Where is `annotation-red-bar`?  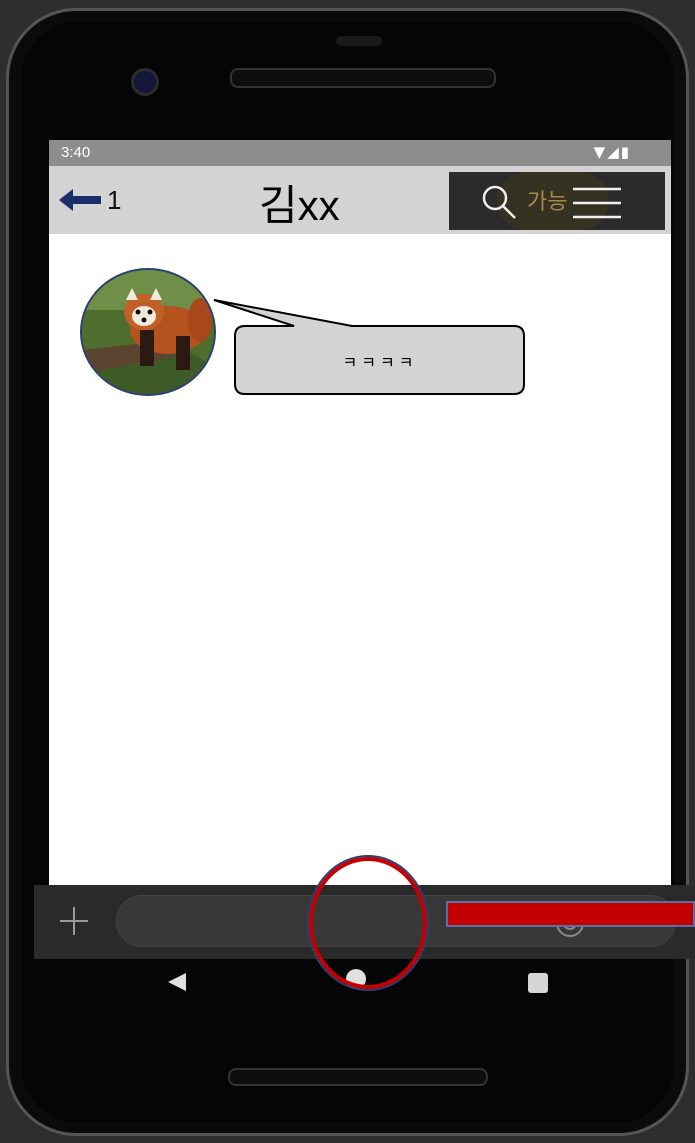
annotation-red-bar is located at coordinates (570, 914).